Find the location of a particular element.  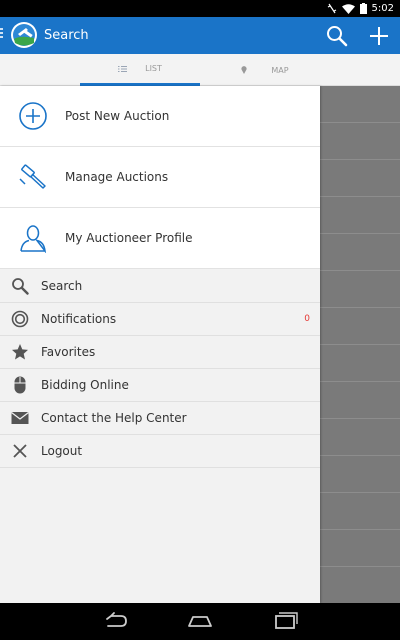

drawer-item-contact-help-center: Contact the Help Center is located at coordinates (160, 418).